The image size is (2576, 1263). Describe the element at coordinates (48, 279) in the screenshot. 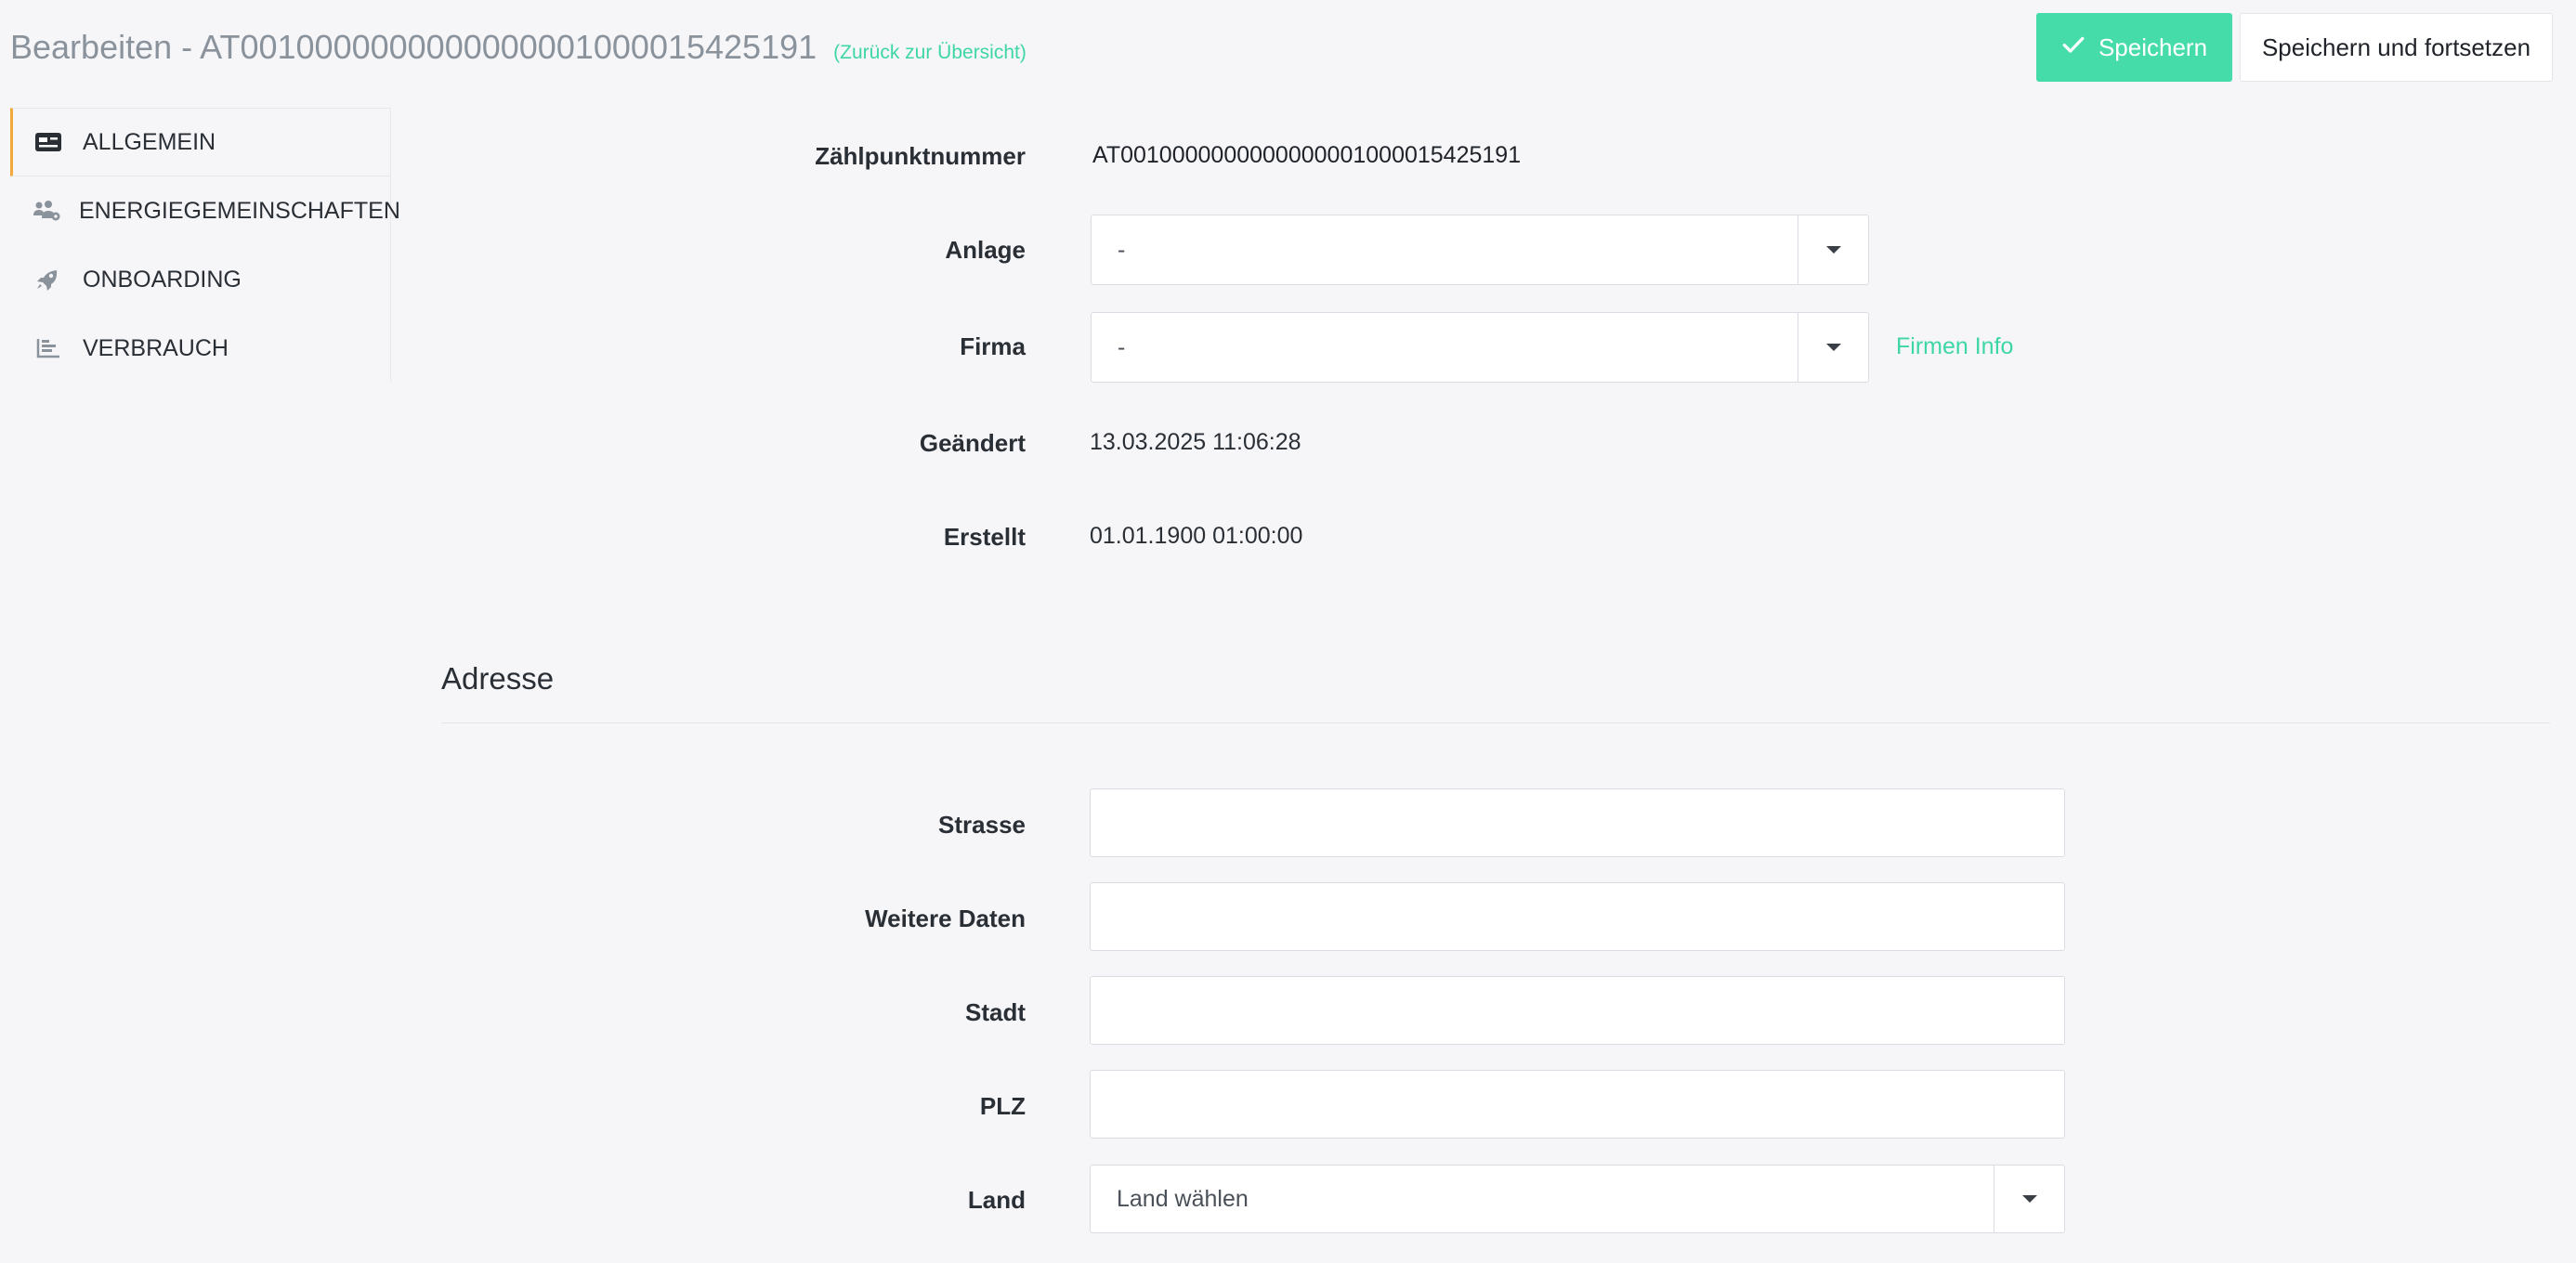

I see `rocket-icon` at that location.